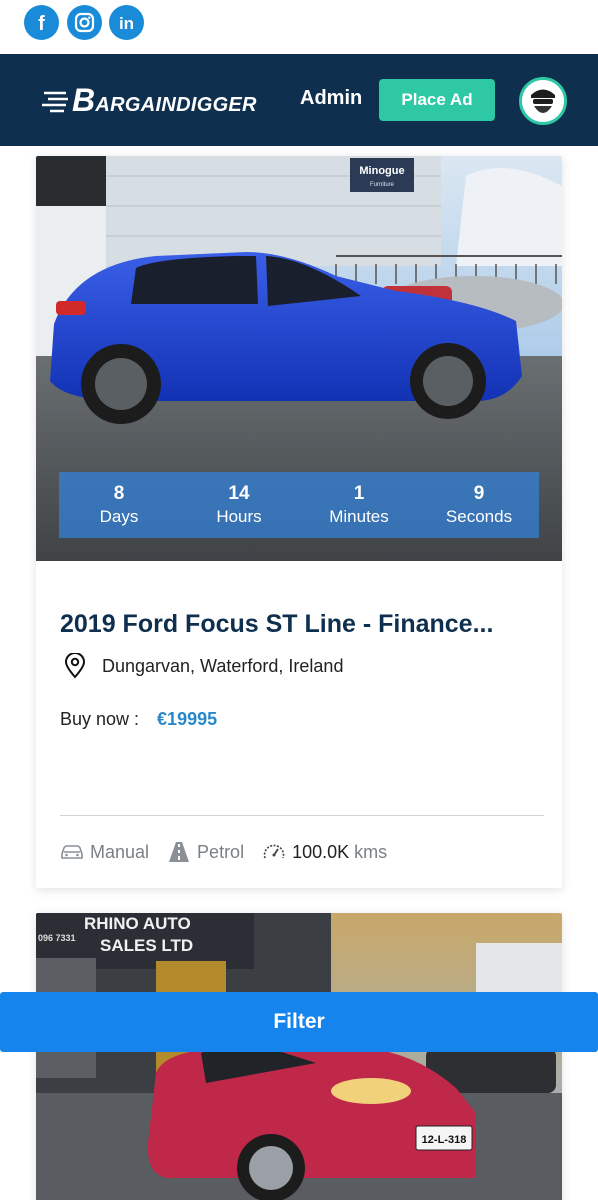 This screenshot has height=1200, width=598. Describe the element at coordinates (359, 504) in the screenshot. I see `countdown-minutes: 1 Minutes` at that location.